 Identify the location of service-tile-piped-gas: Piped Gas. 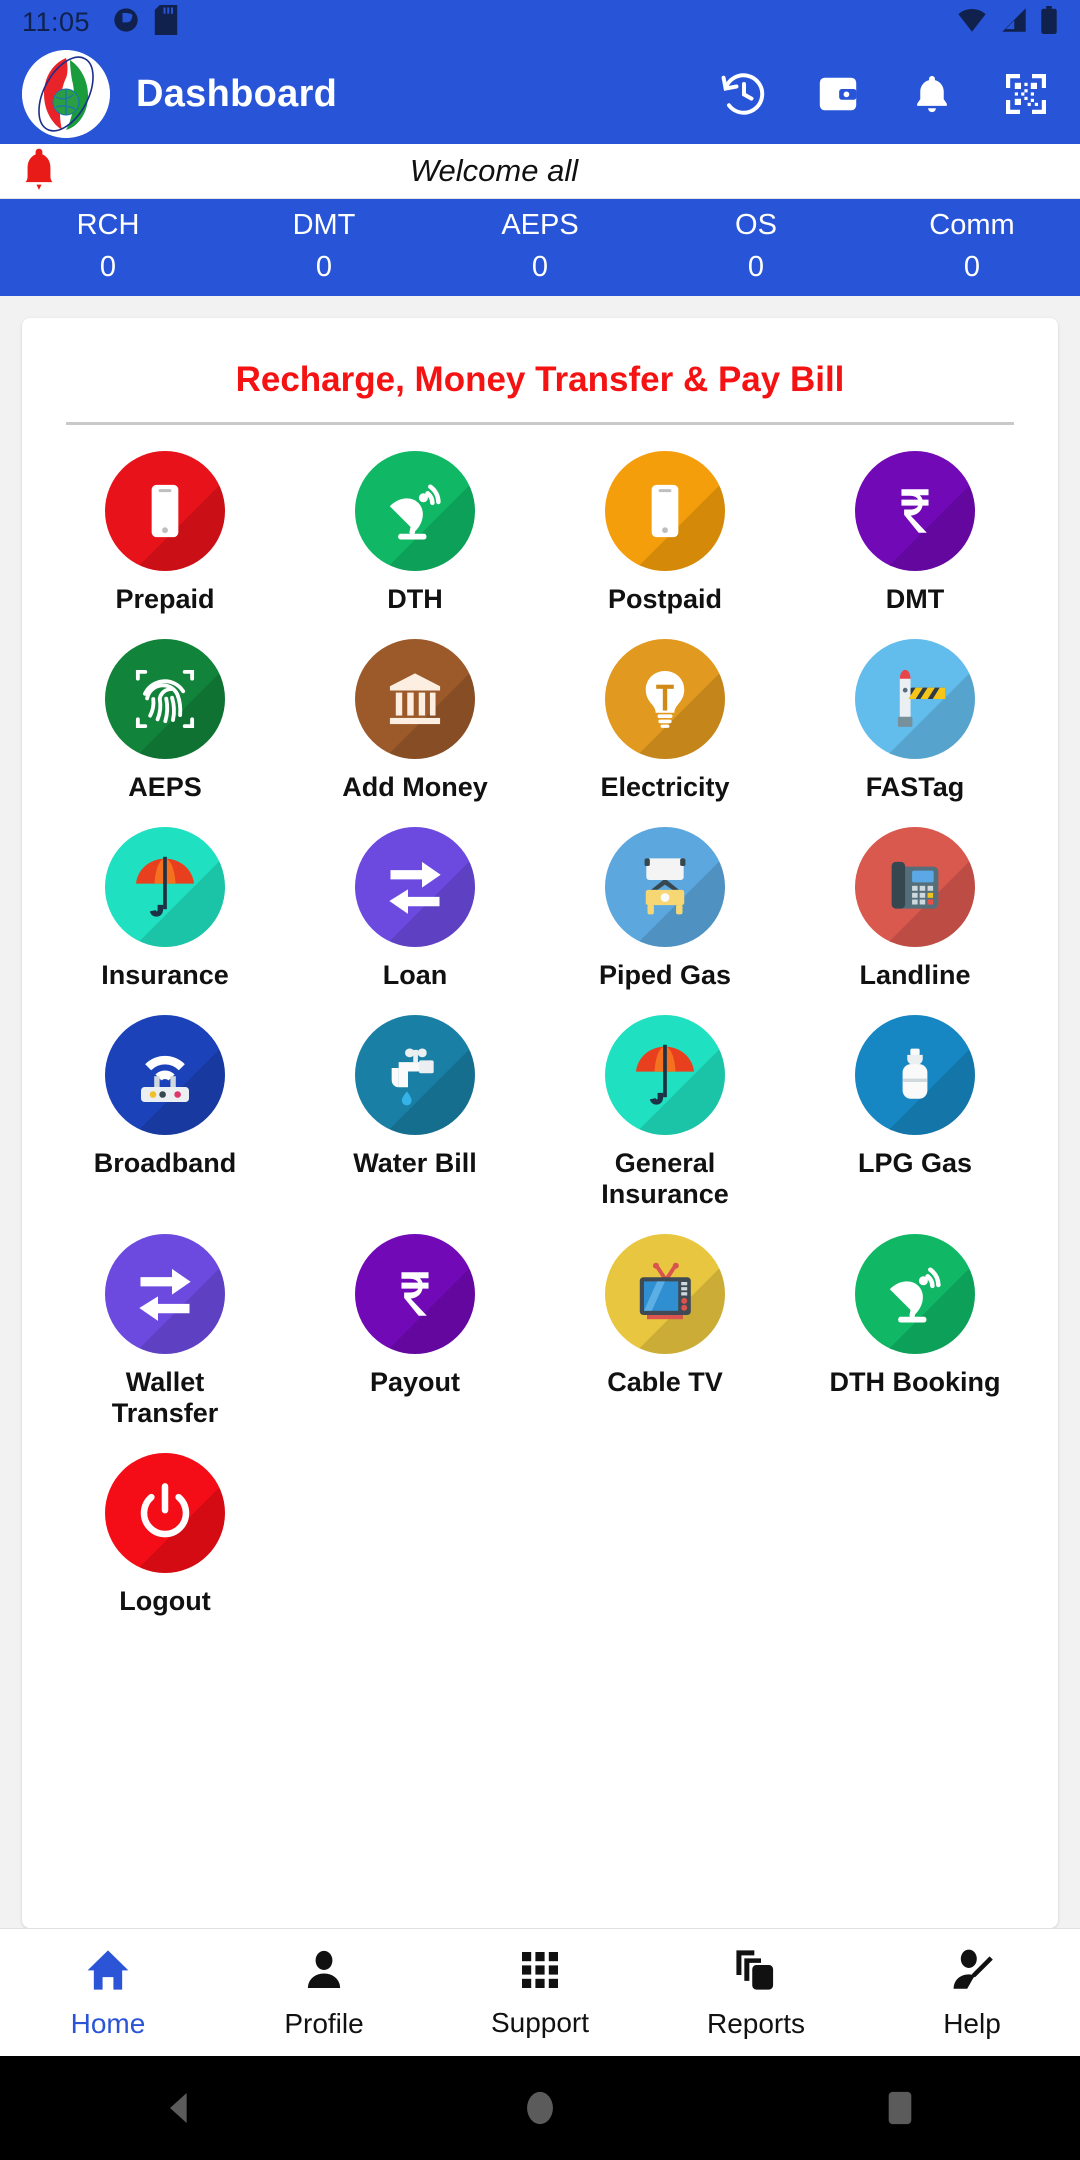
(665, 909).